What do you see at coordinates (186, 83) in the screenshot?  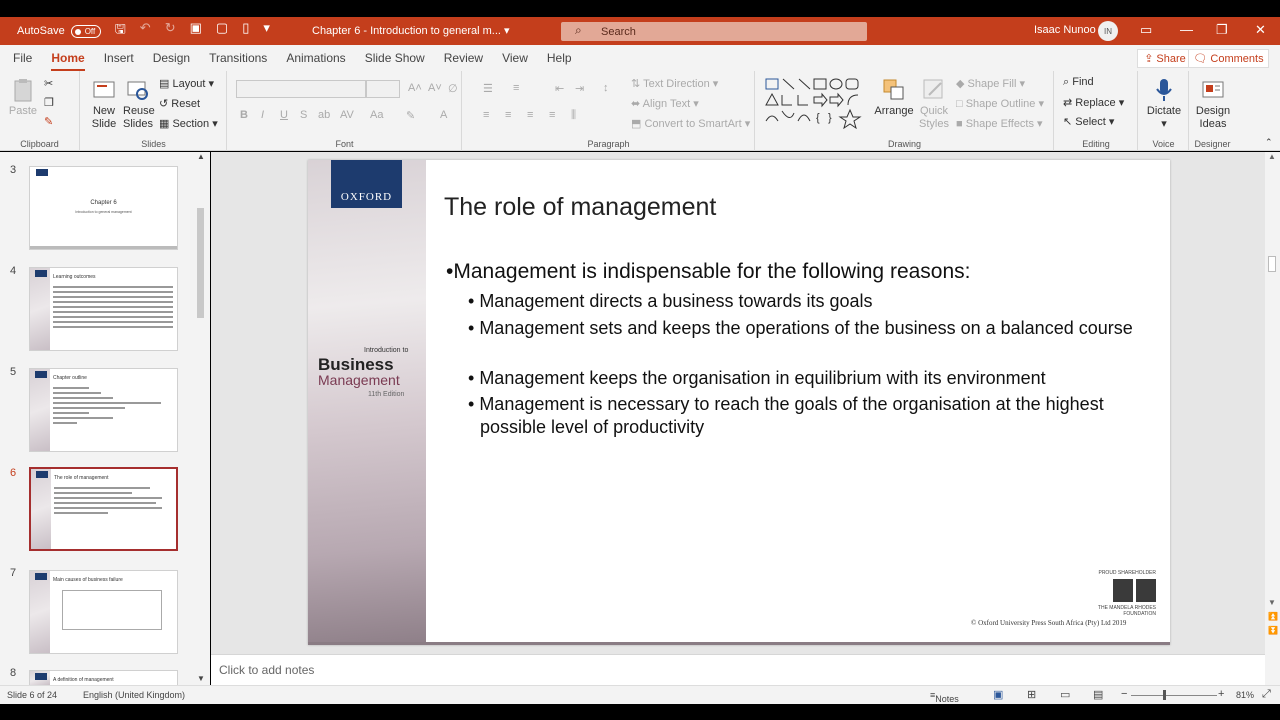 I see `layout-button: ▤ Layout ▾` at bounding box center [186, 83].